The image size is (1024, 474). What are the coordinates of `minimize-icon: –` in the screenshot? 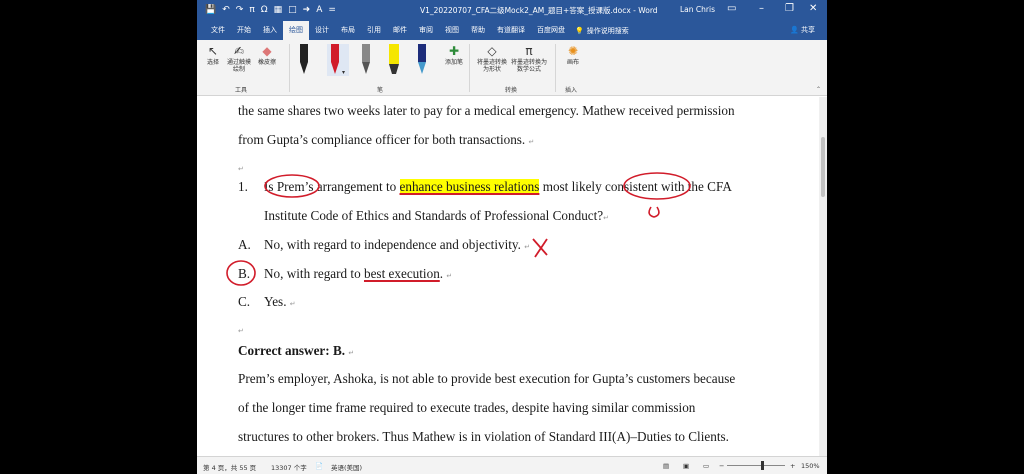 It's located at (761, 8).